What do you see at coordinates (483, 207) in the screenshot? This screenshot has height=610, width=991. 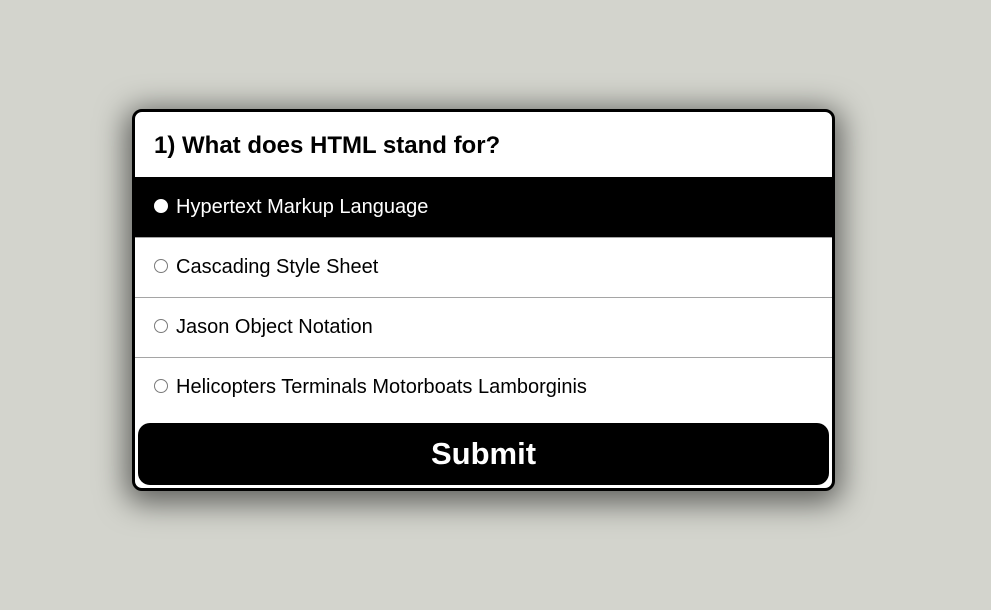 I see `answer-option-1: Hypertext Markup Language` at bounding box center [483, 207].